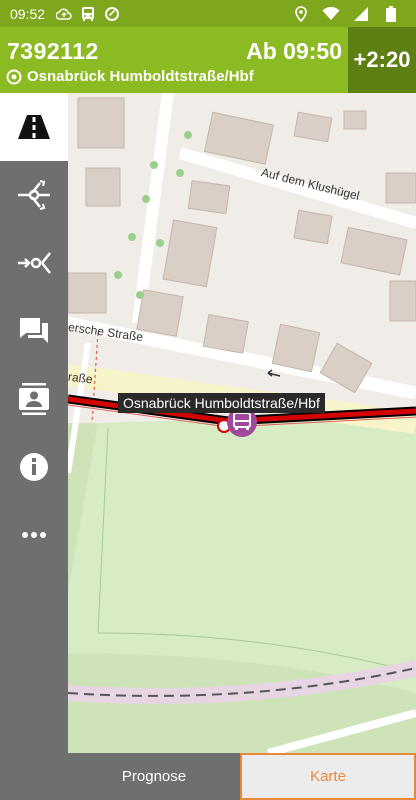 This screenshot has height=800, width=416. I want to click on location-icon, so click(301, 14).